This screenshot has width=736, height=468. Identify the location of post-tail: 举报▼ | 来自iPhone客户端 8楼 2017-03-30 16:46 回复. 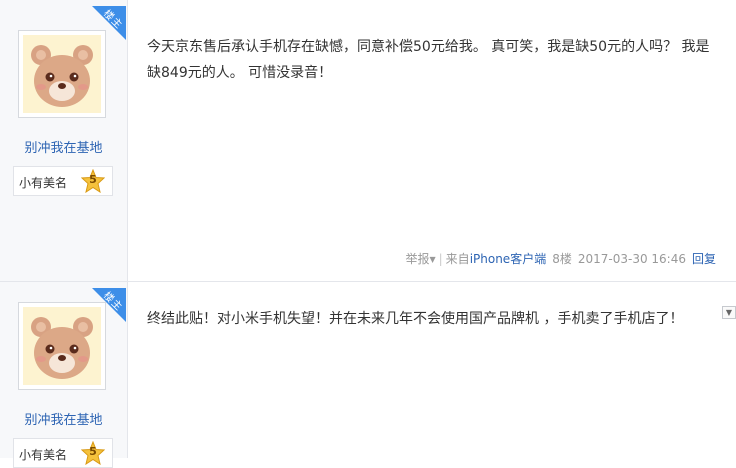
(560, 258).